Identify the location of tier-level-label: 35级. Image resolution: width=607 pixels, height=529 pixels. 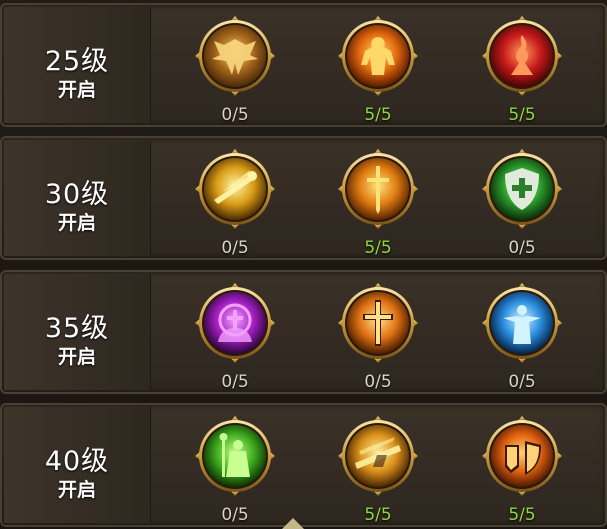
(77, 328).